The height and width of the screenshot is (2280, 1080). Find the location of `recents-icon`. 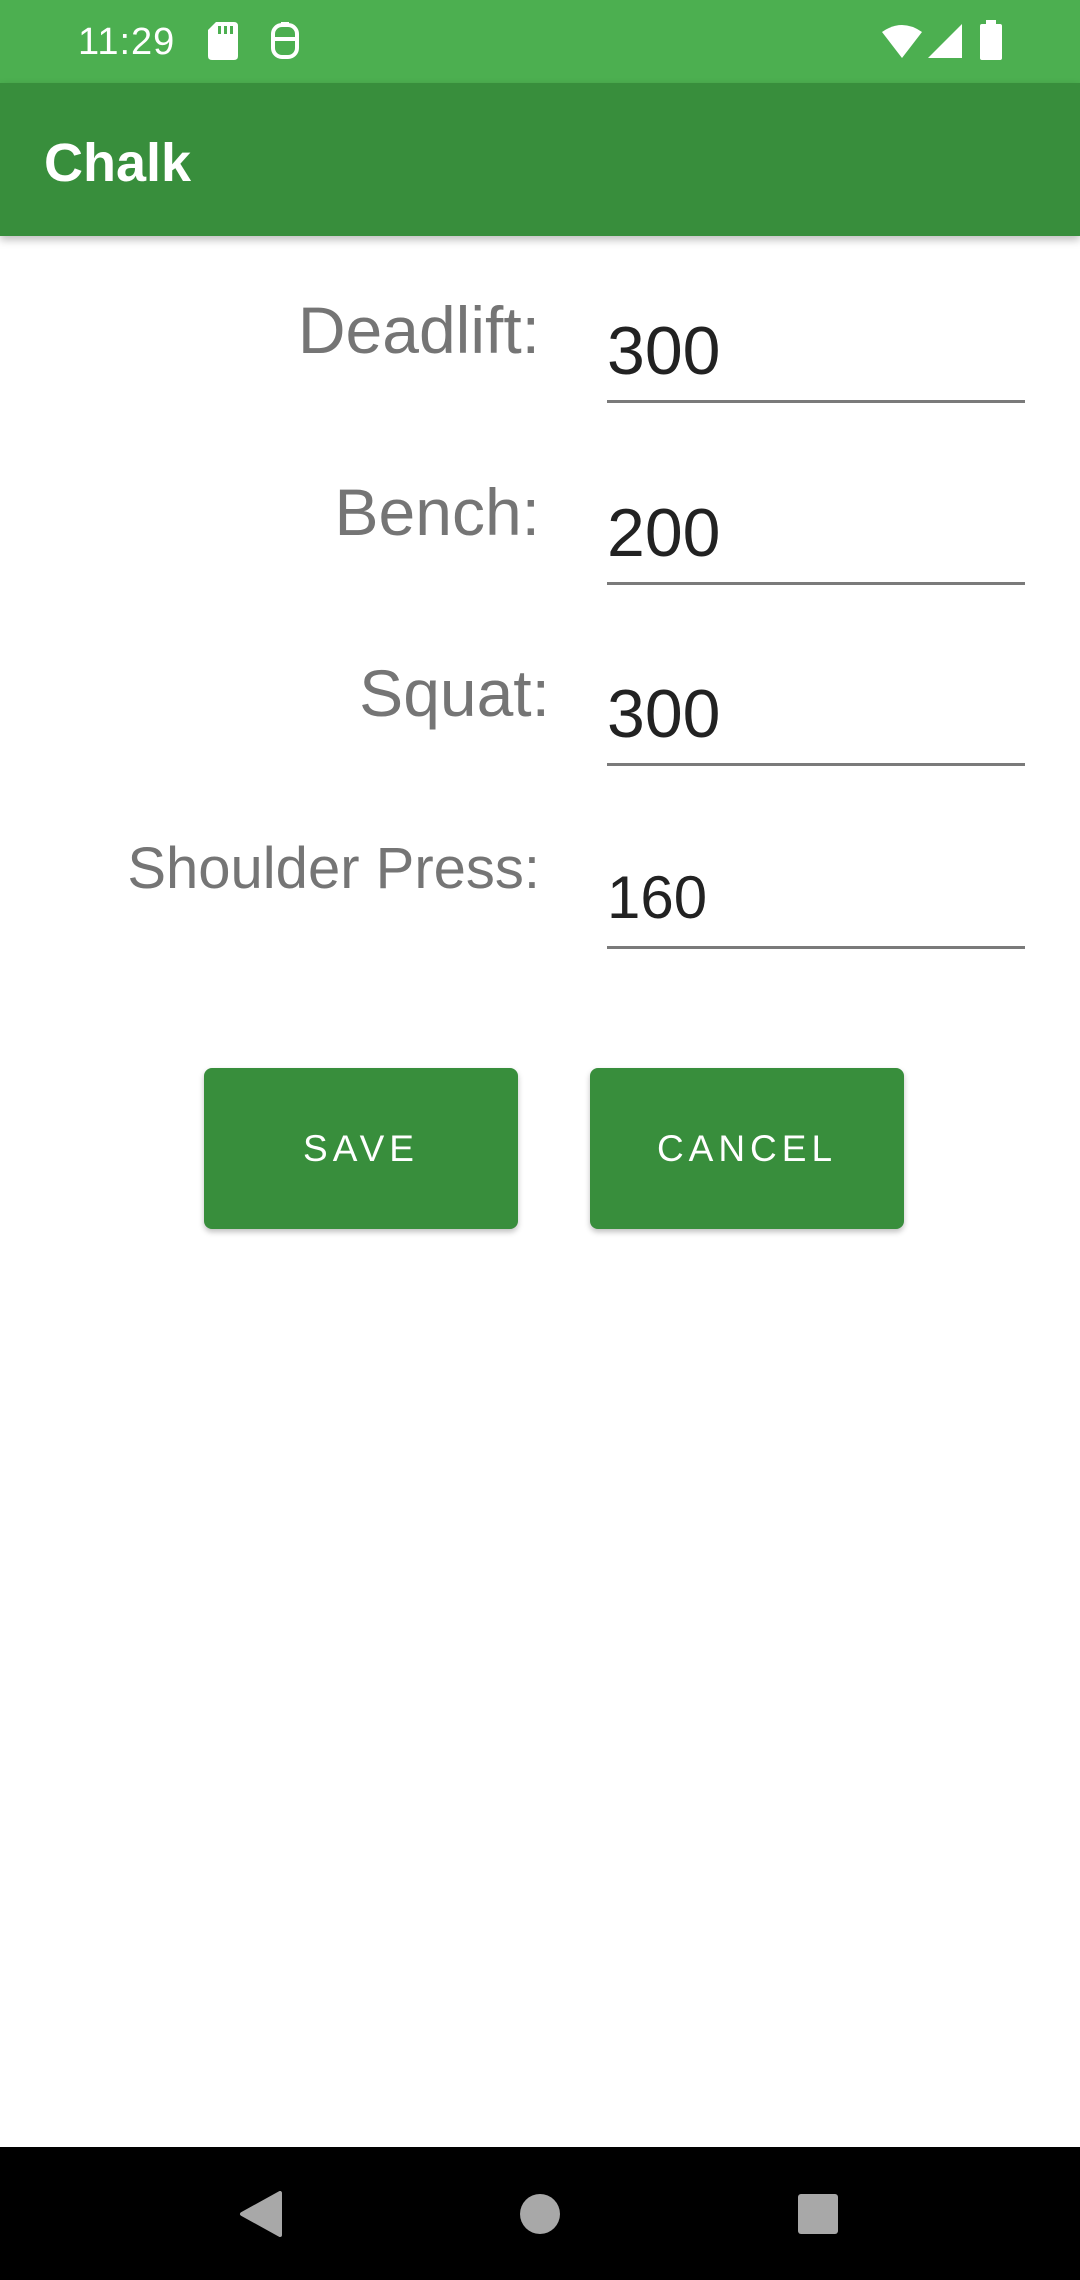

recents-icon is located at coordinates (818, 2213).